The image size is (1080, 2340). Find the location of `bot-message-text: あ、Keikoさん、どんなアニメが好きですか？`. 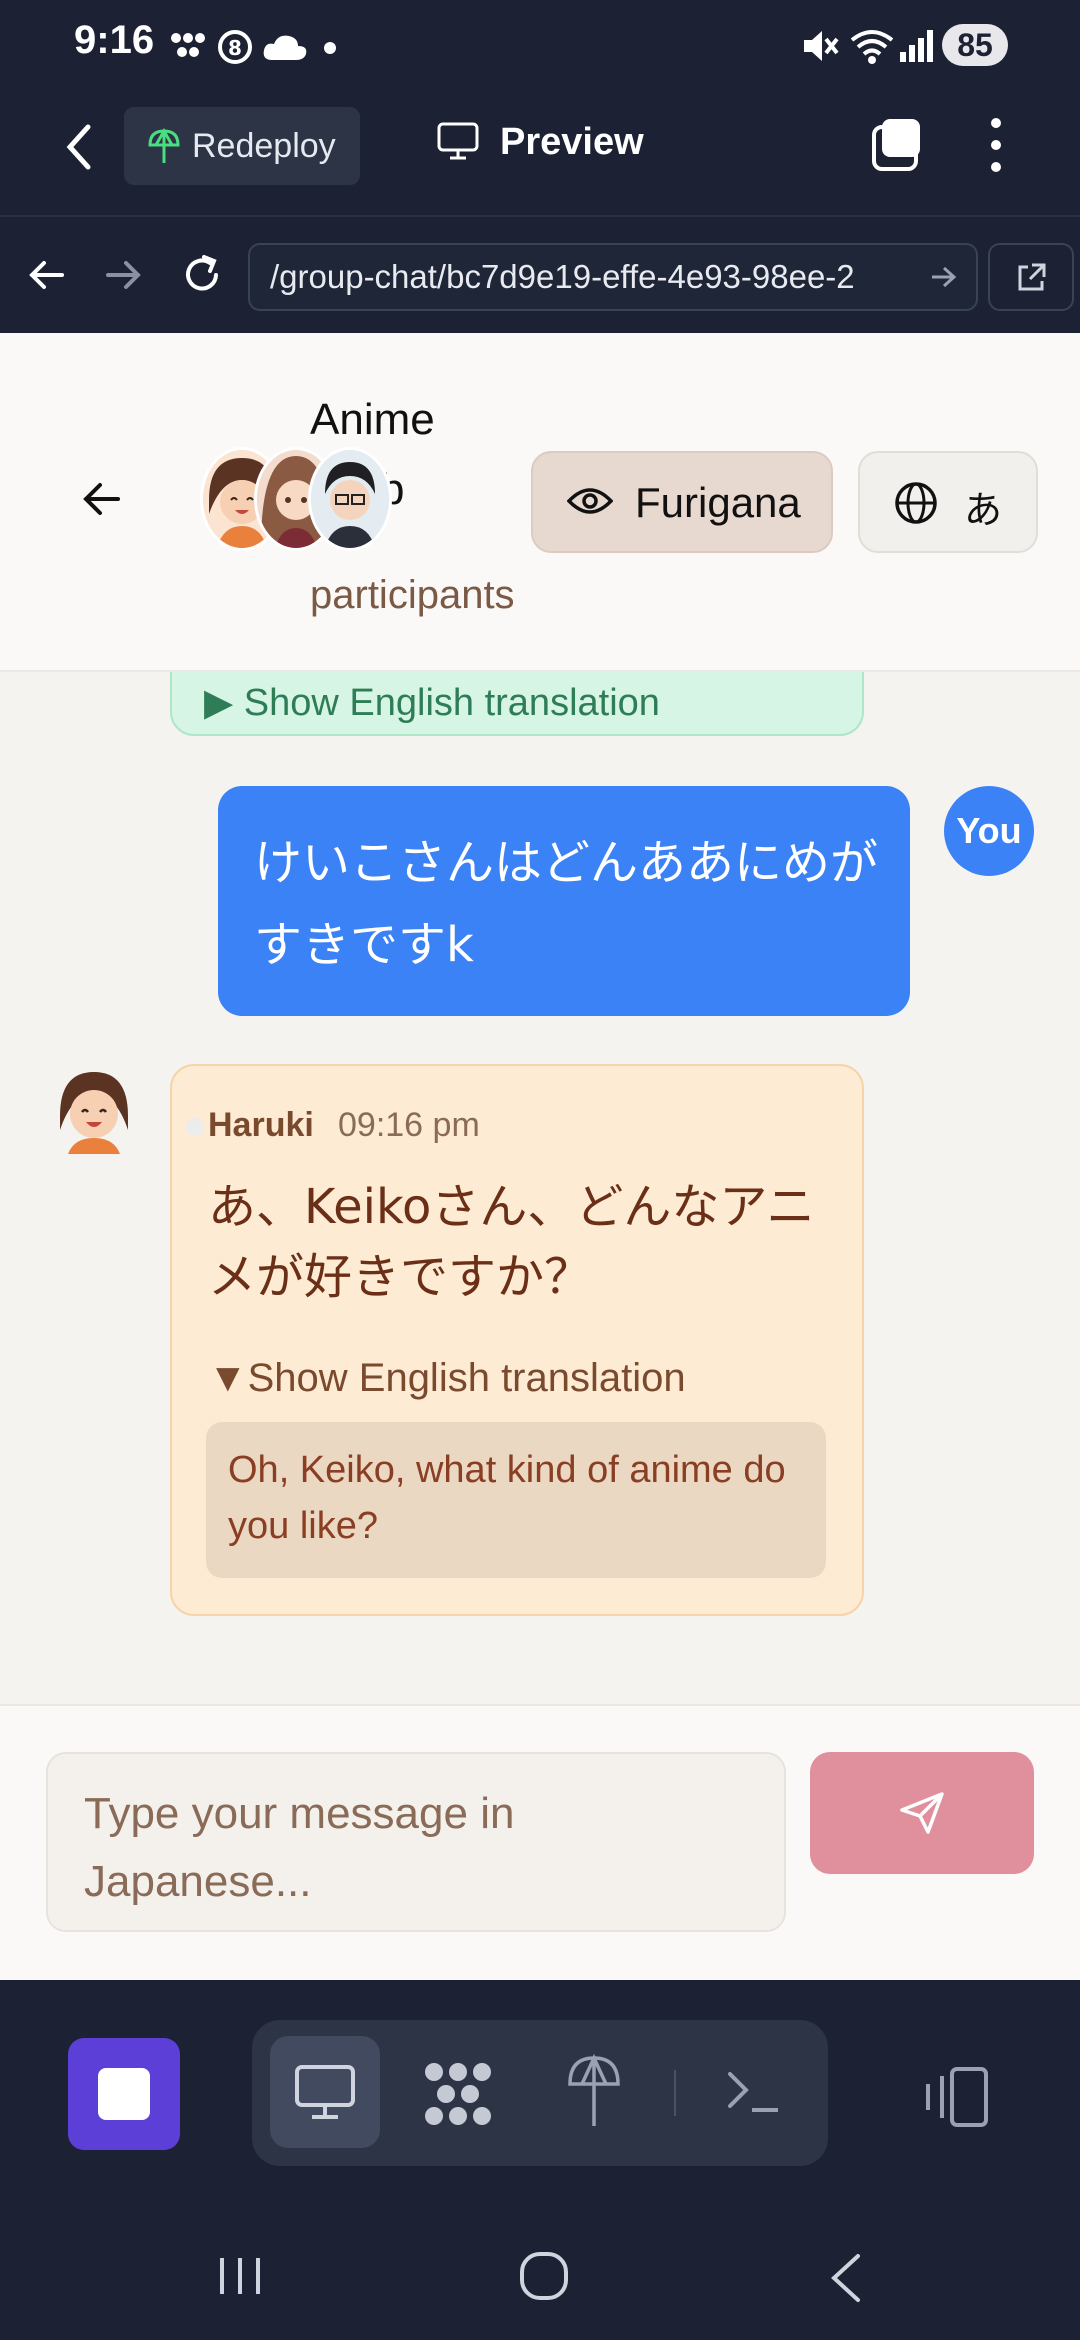

bot-message-text: あ、Keikoさん、どんなアニメが好きですか？ is located at coordinates (511, 1242).